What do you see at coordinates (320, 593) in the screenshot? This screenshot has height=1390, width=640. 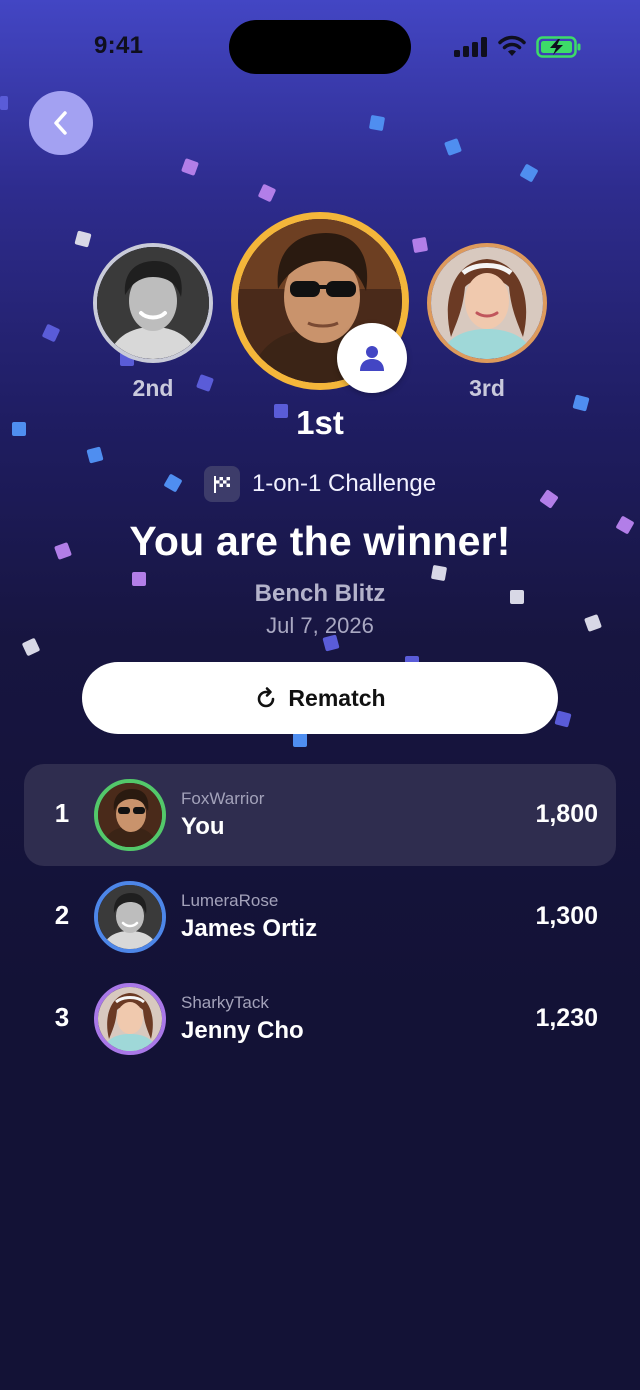 I see `game-name: Bench Blitz` at bounding box center [320, 593].